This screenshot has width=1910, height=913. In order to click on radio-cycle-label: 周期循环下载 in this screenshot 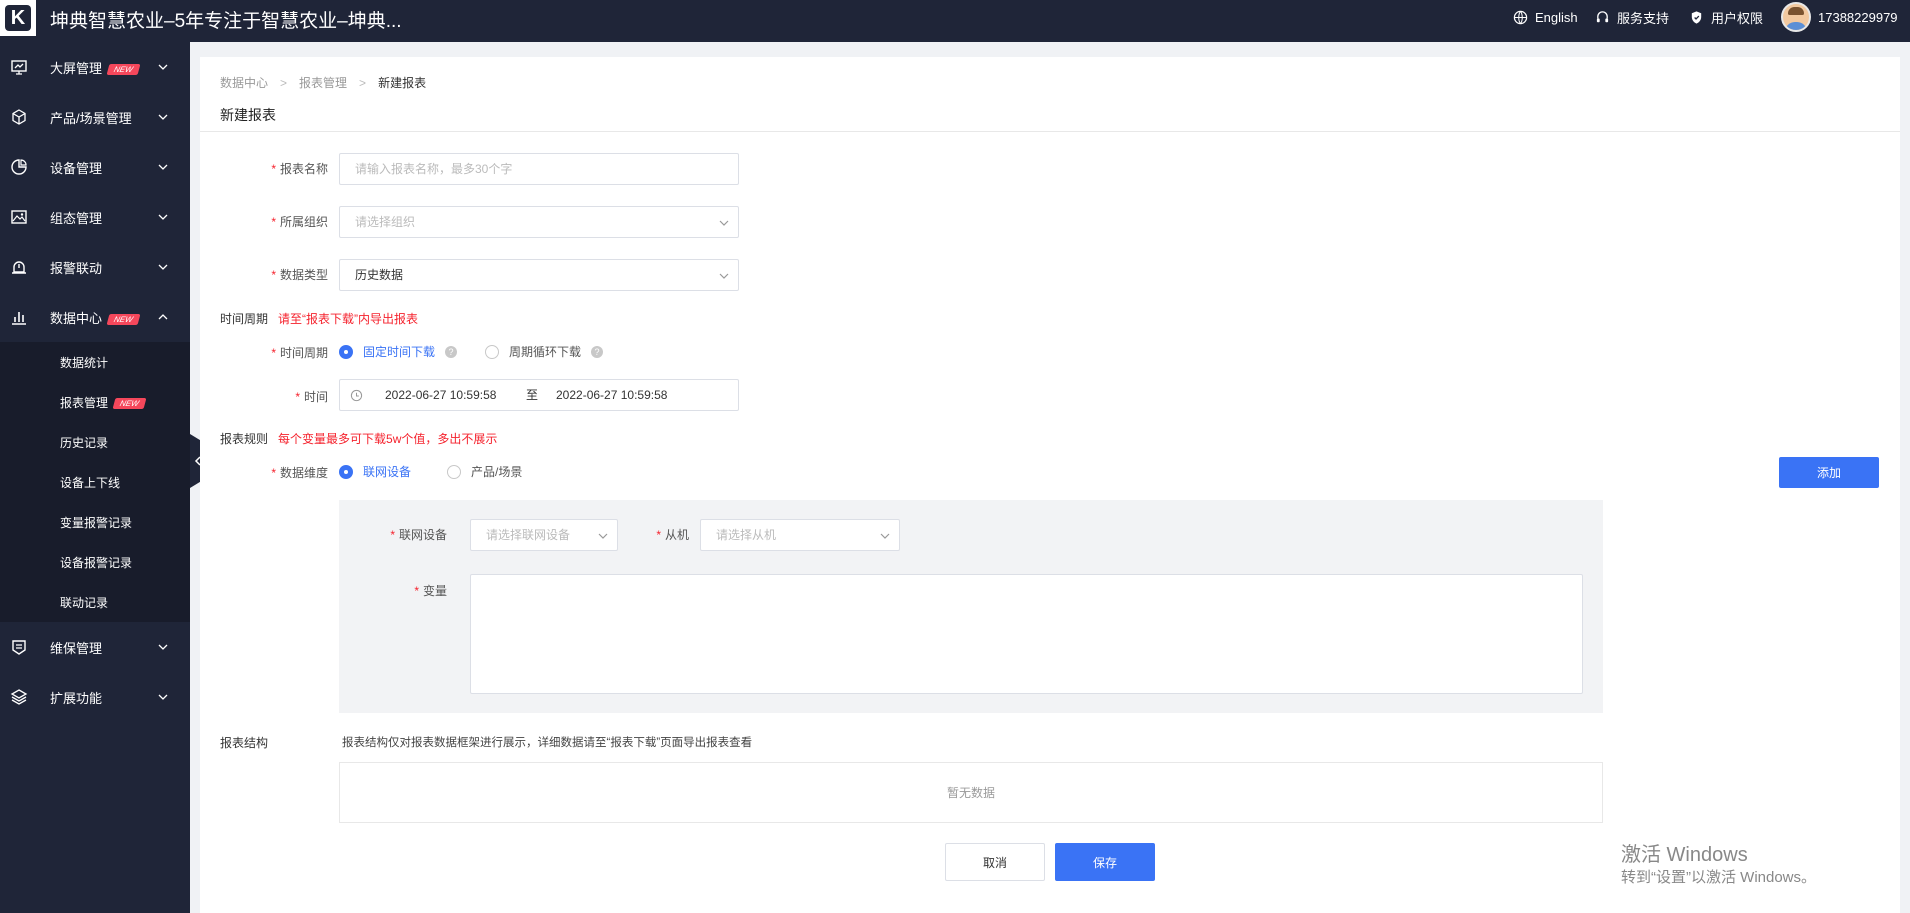, I will do `click(545, 352)`.